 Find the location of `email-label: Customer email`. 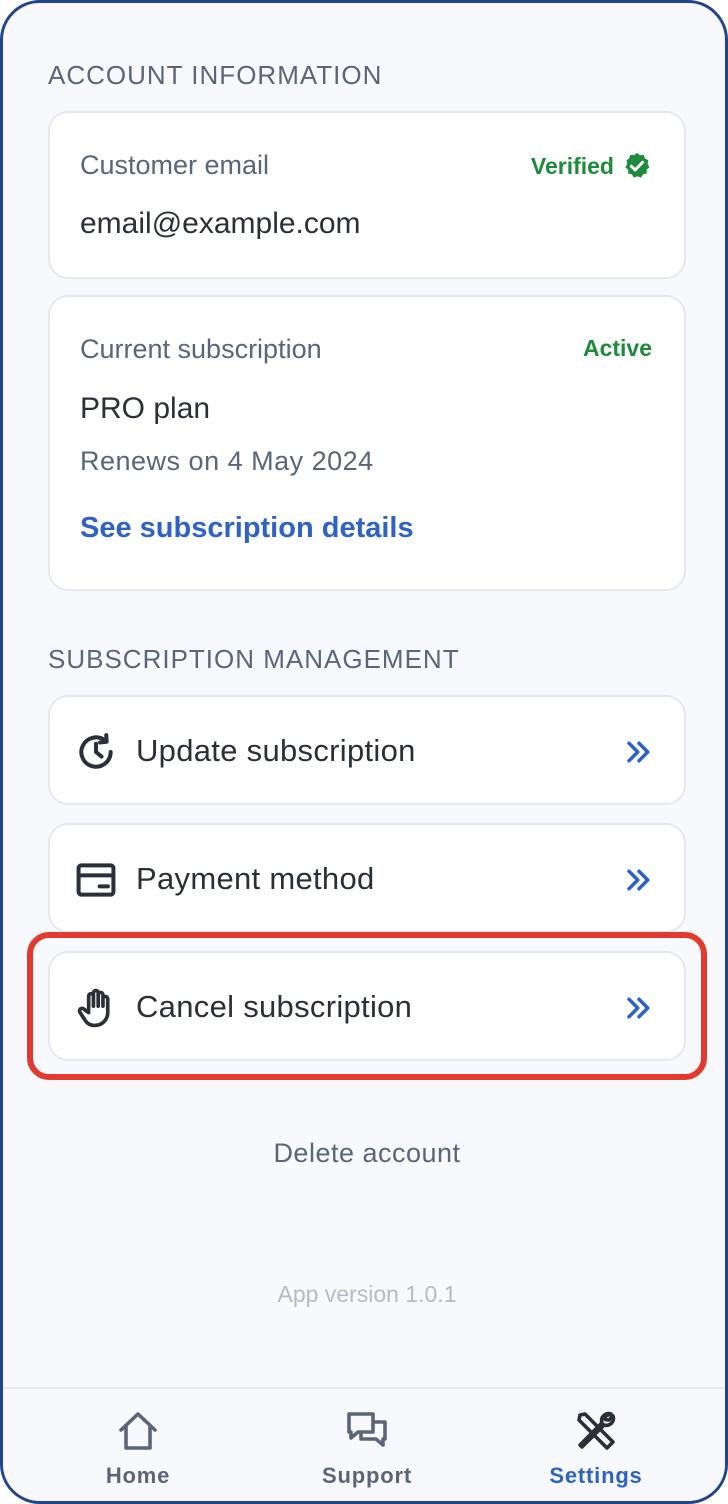

email-label: Customer email is located at coordinates (175, 165).